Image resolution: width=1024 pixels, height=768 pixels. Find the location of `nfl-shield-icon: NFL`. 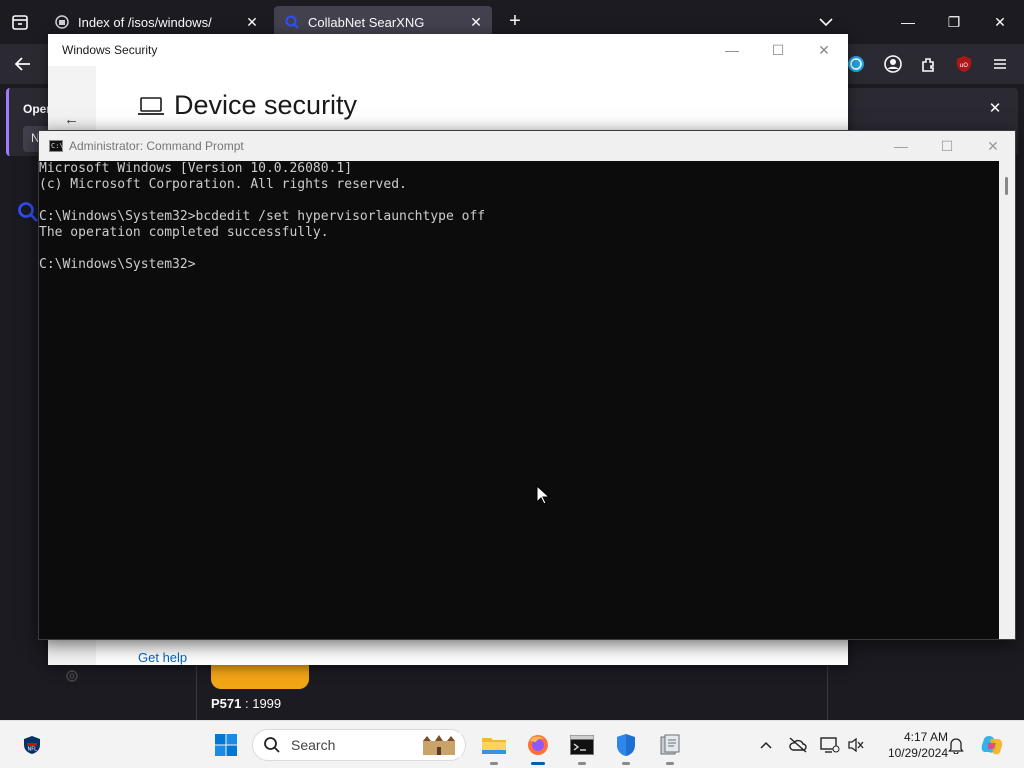

nfl-shield-icon: NFL is located at coordinates (32, 745).